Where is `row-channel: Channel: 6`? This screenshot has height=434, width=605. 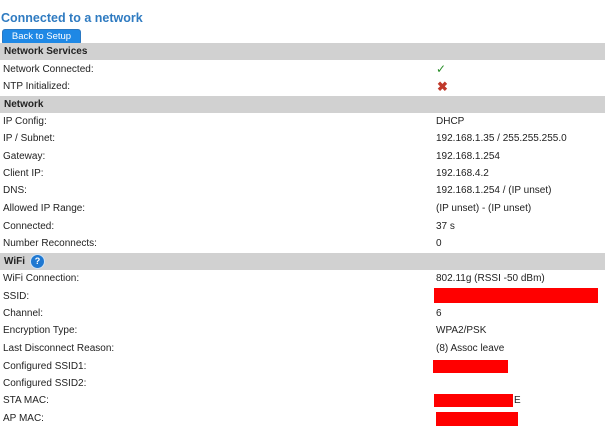
row-channel: Channel: 6 is located at coordinates (302, 313).